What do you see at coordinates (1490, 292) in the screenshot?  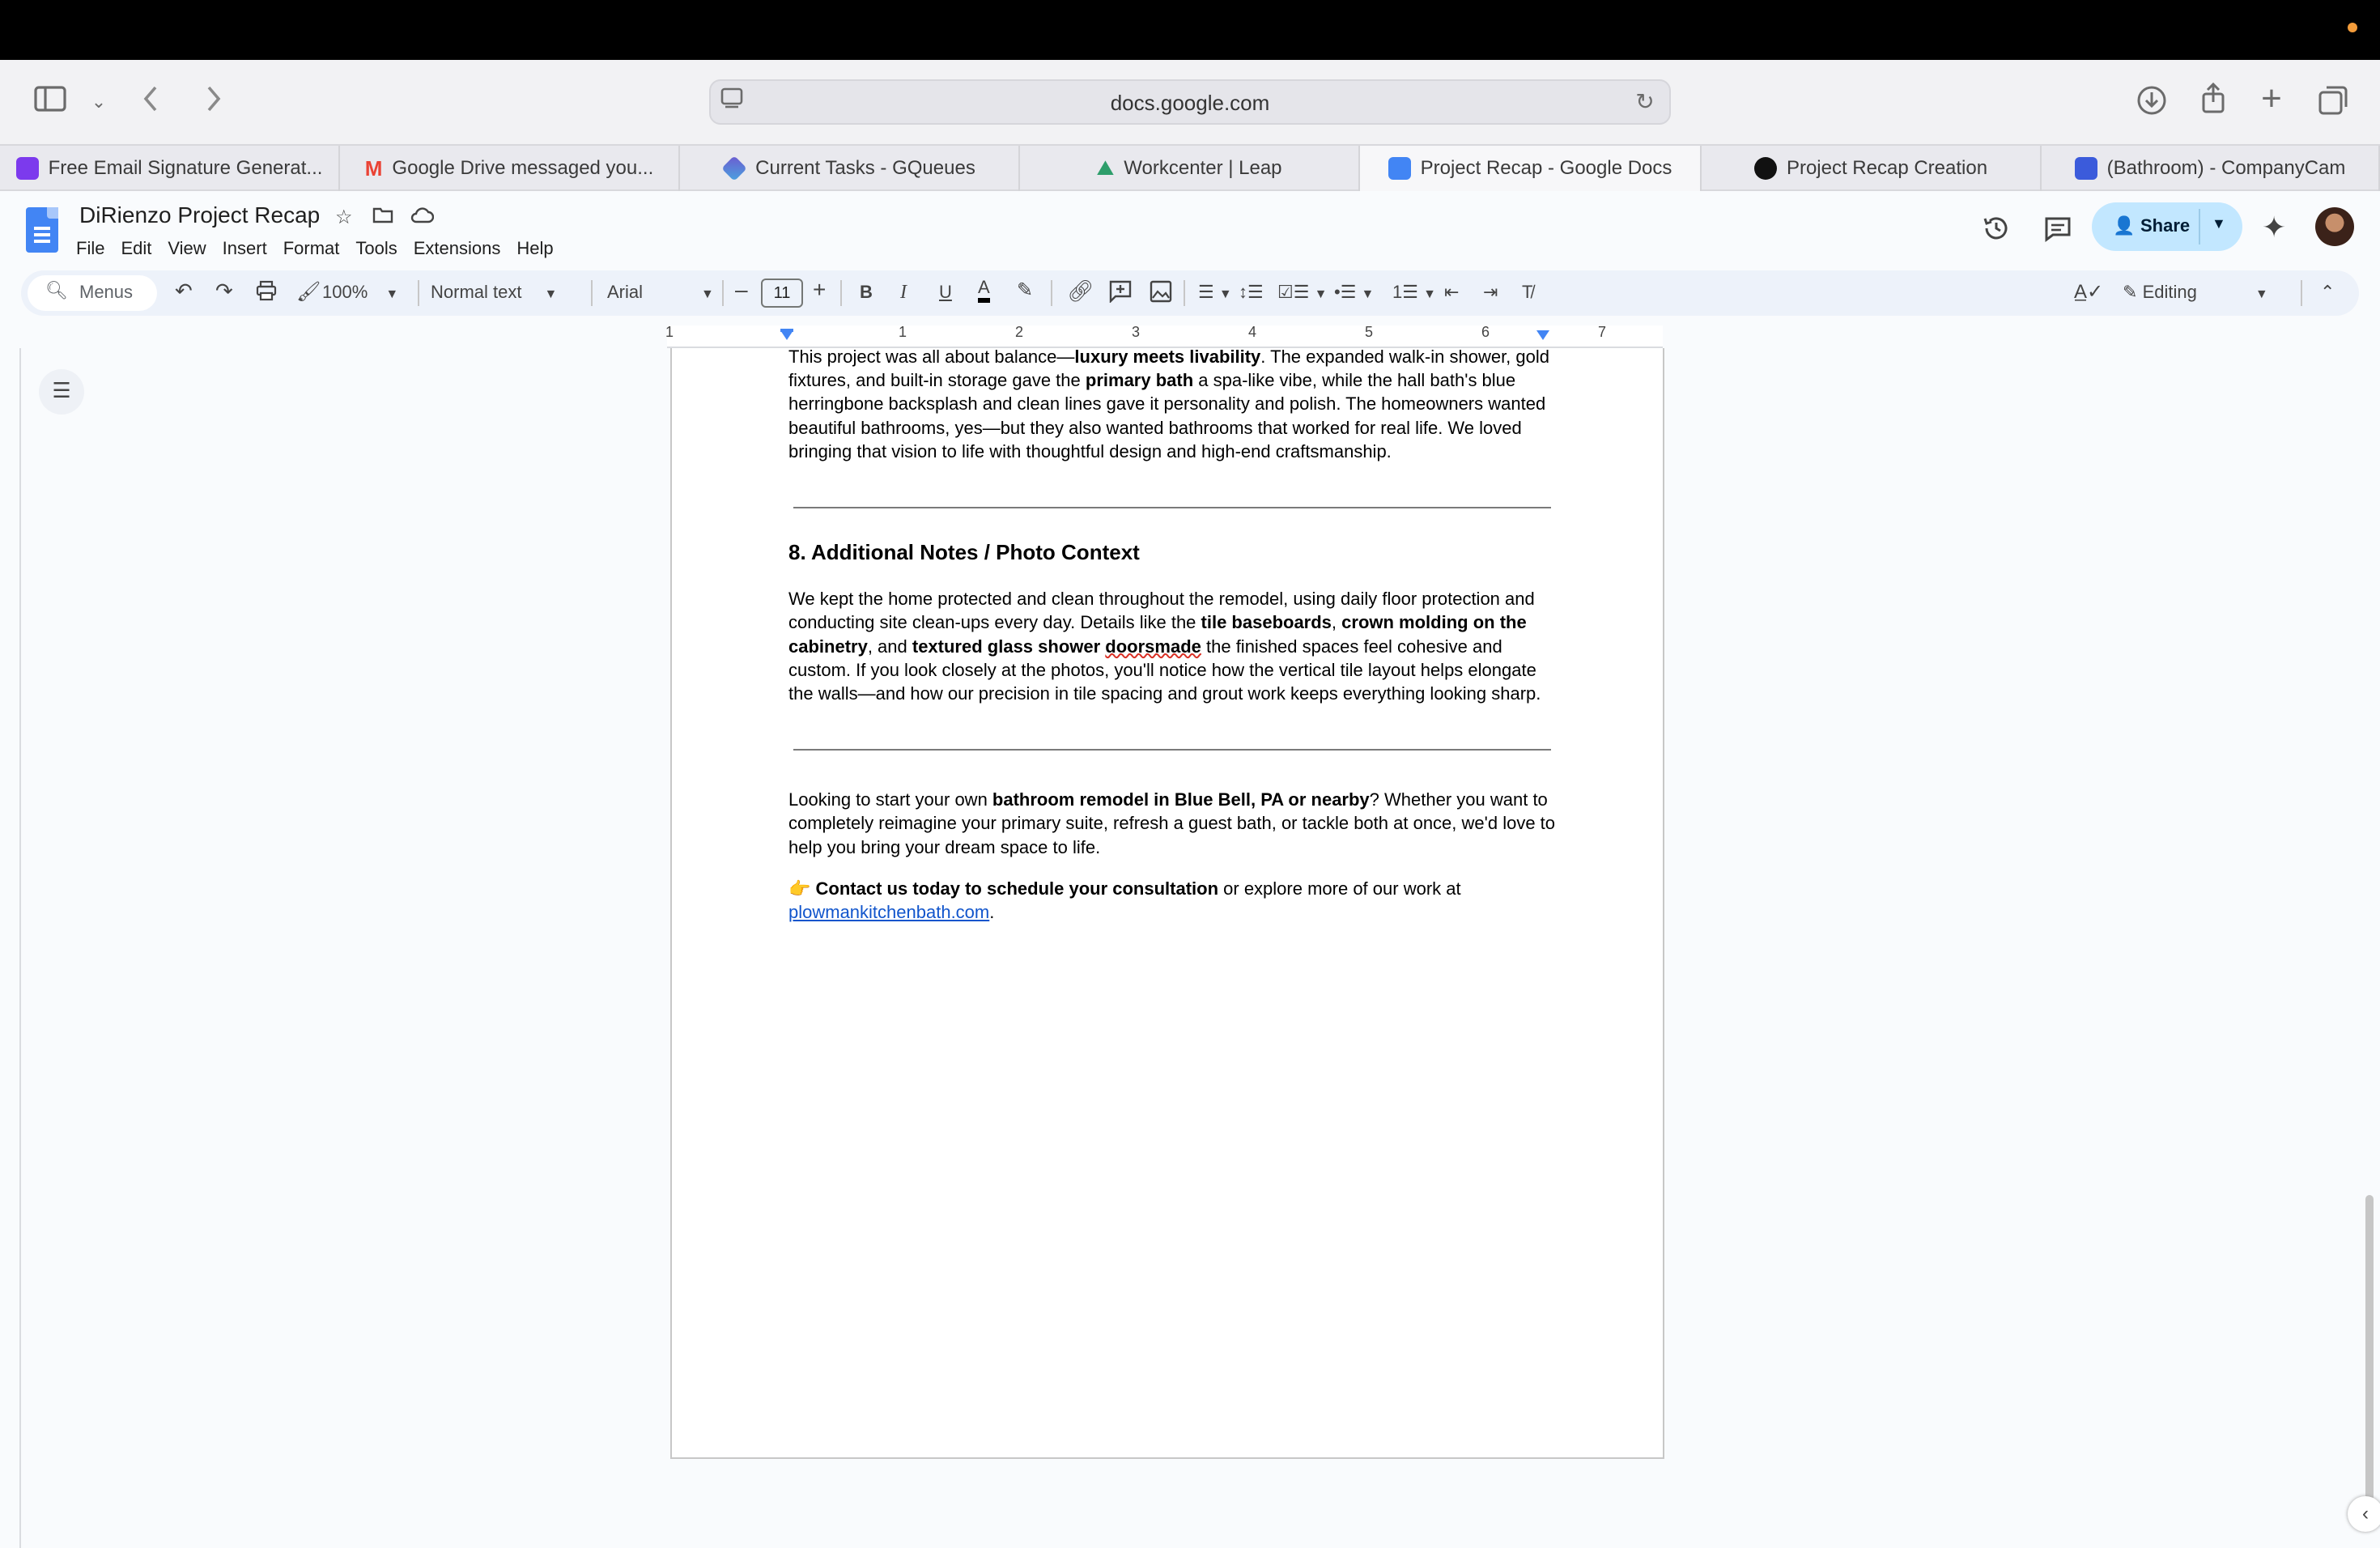 I see `increase-indent-icon: ⇥` at bounding box center [1490, 292].